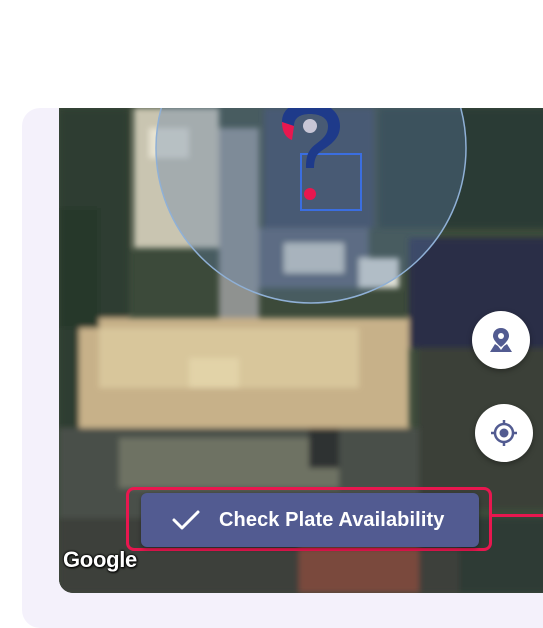 The width and height of the screenshot is (543, 628). I want to click on map-pin-icon, so click(501, 340).